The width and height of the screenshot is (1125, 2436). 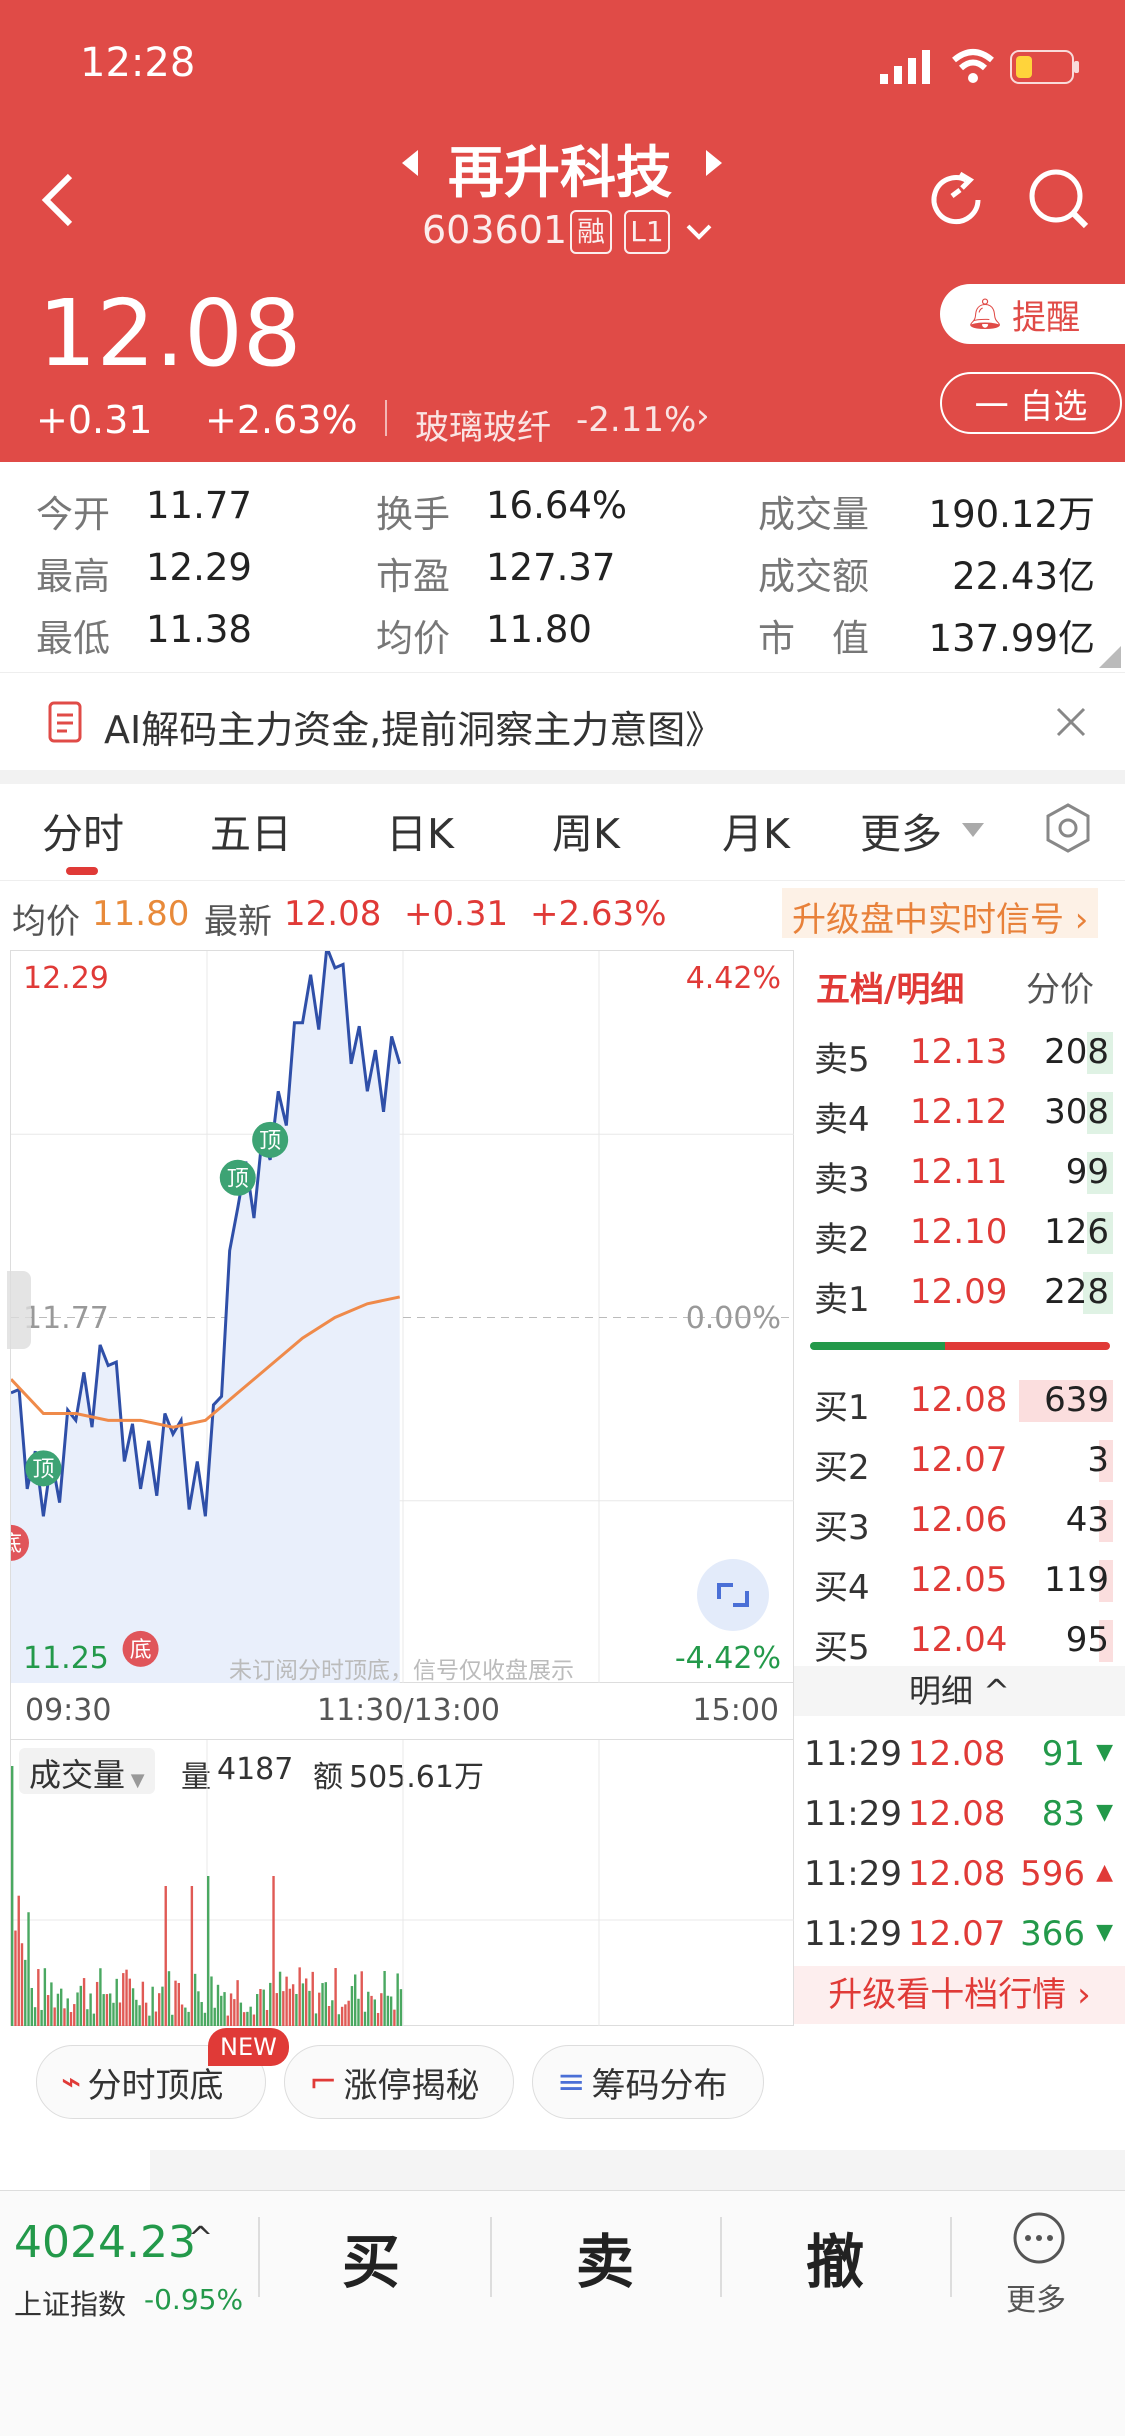 I want to click on tab-monthly-k: 月K, so click(x=756, y=830).